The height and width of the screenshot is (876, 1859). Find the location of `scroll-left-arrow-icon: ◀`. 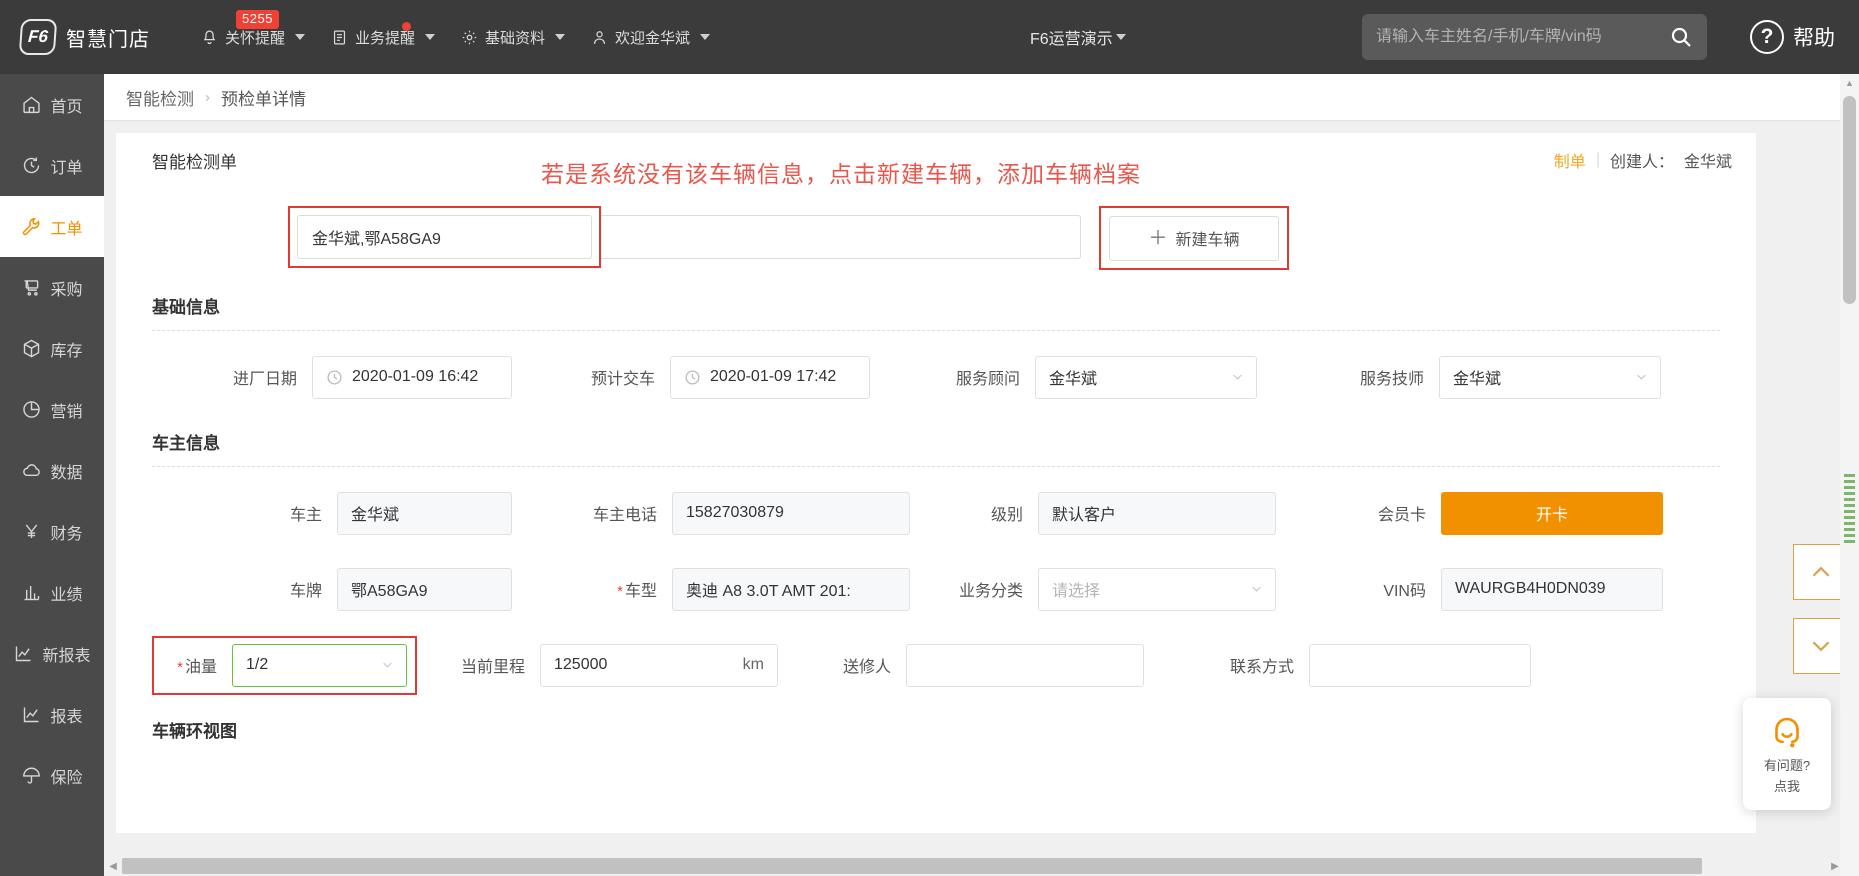

scroll-left-arrow-icon: ◀ is located at coordinates (113, 866).